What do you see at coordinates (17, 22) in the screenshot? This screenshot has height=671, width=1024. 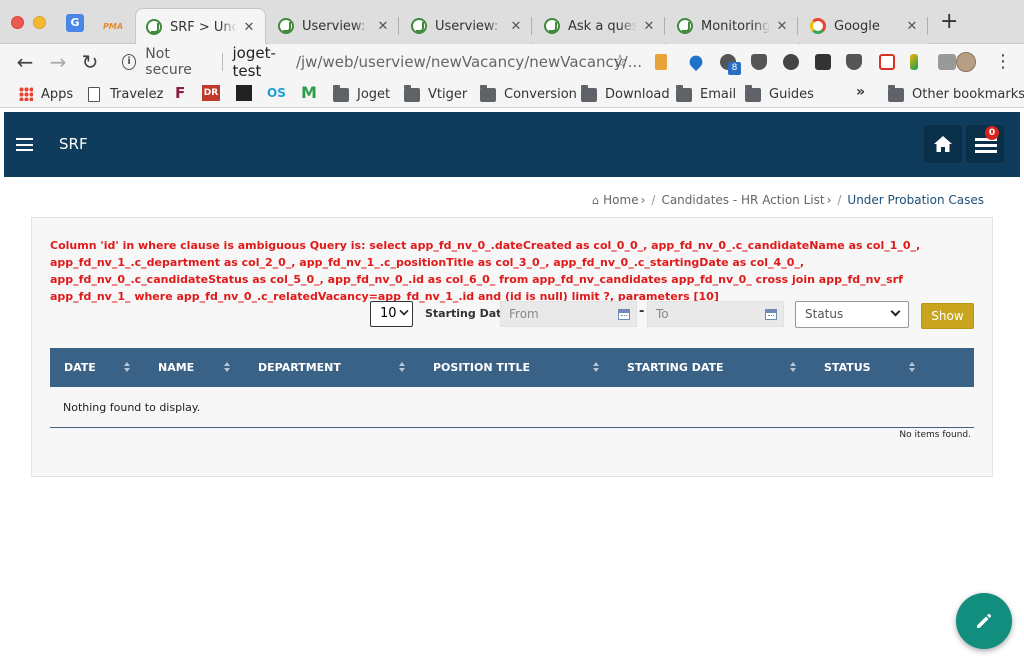 I see `window-close-button` at bounding box center [17, 22].